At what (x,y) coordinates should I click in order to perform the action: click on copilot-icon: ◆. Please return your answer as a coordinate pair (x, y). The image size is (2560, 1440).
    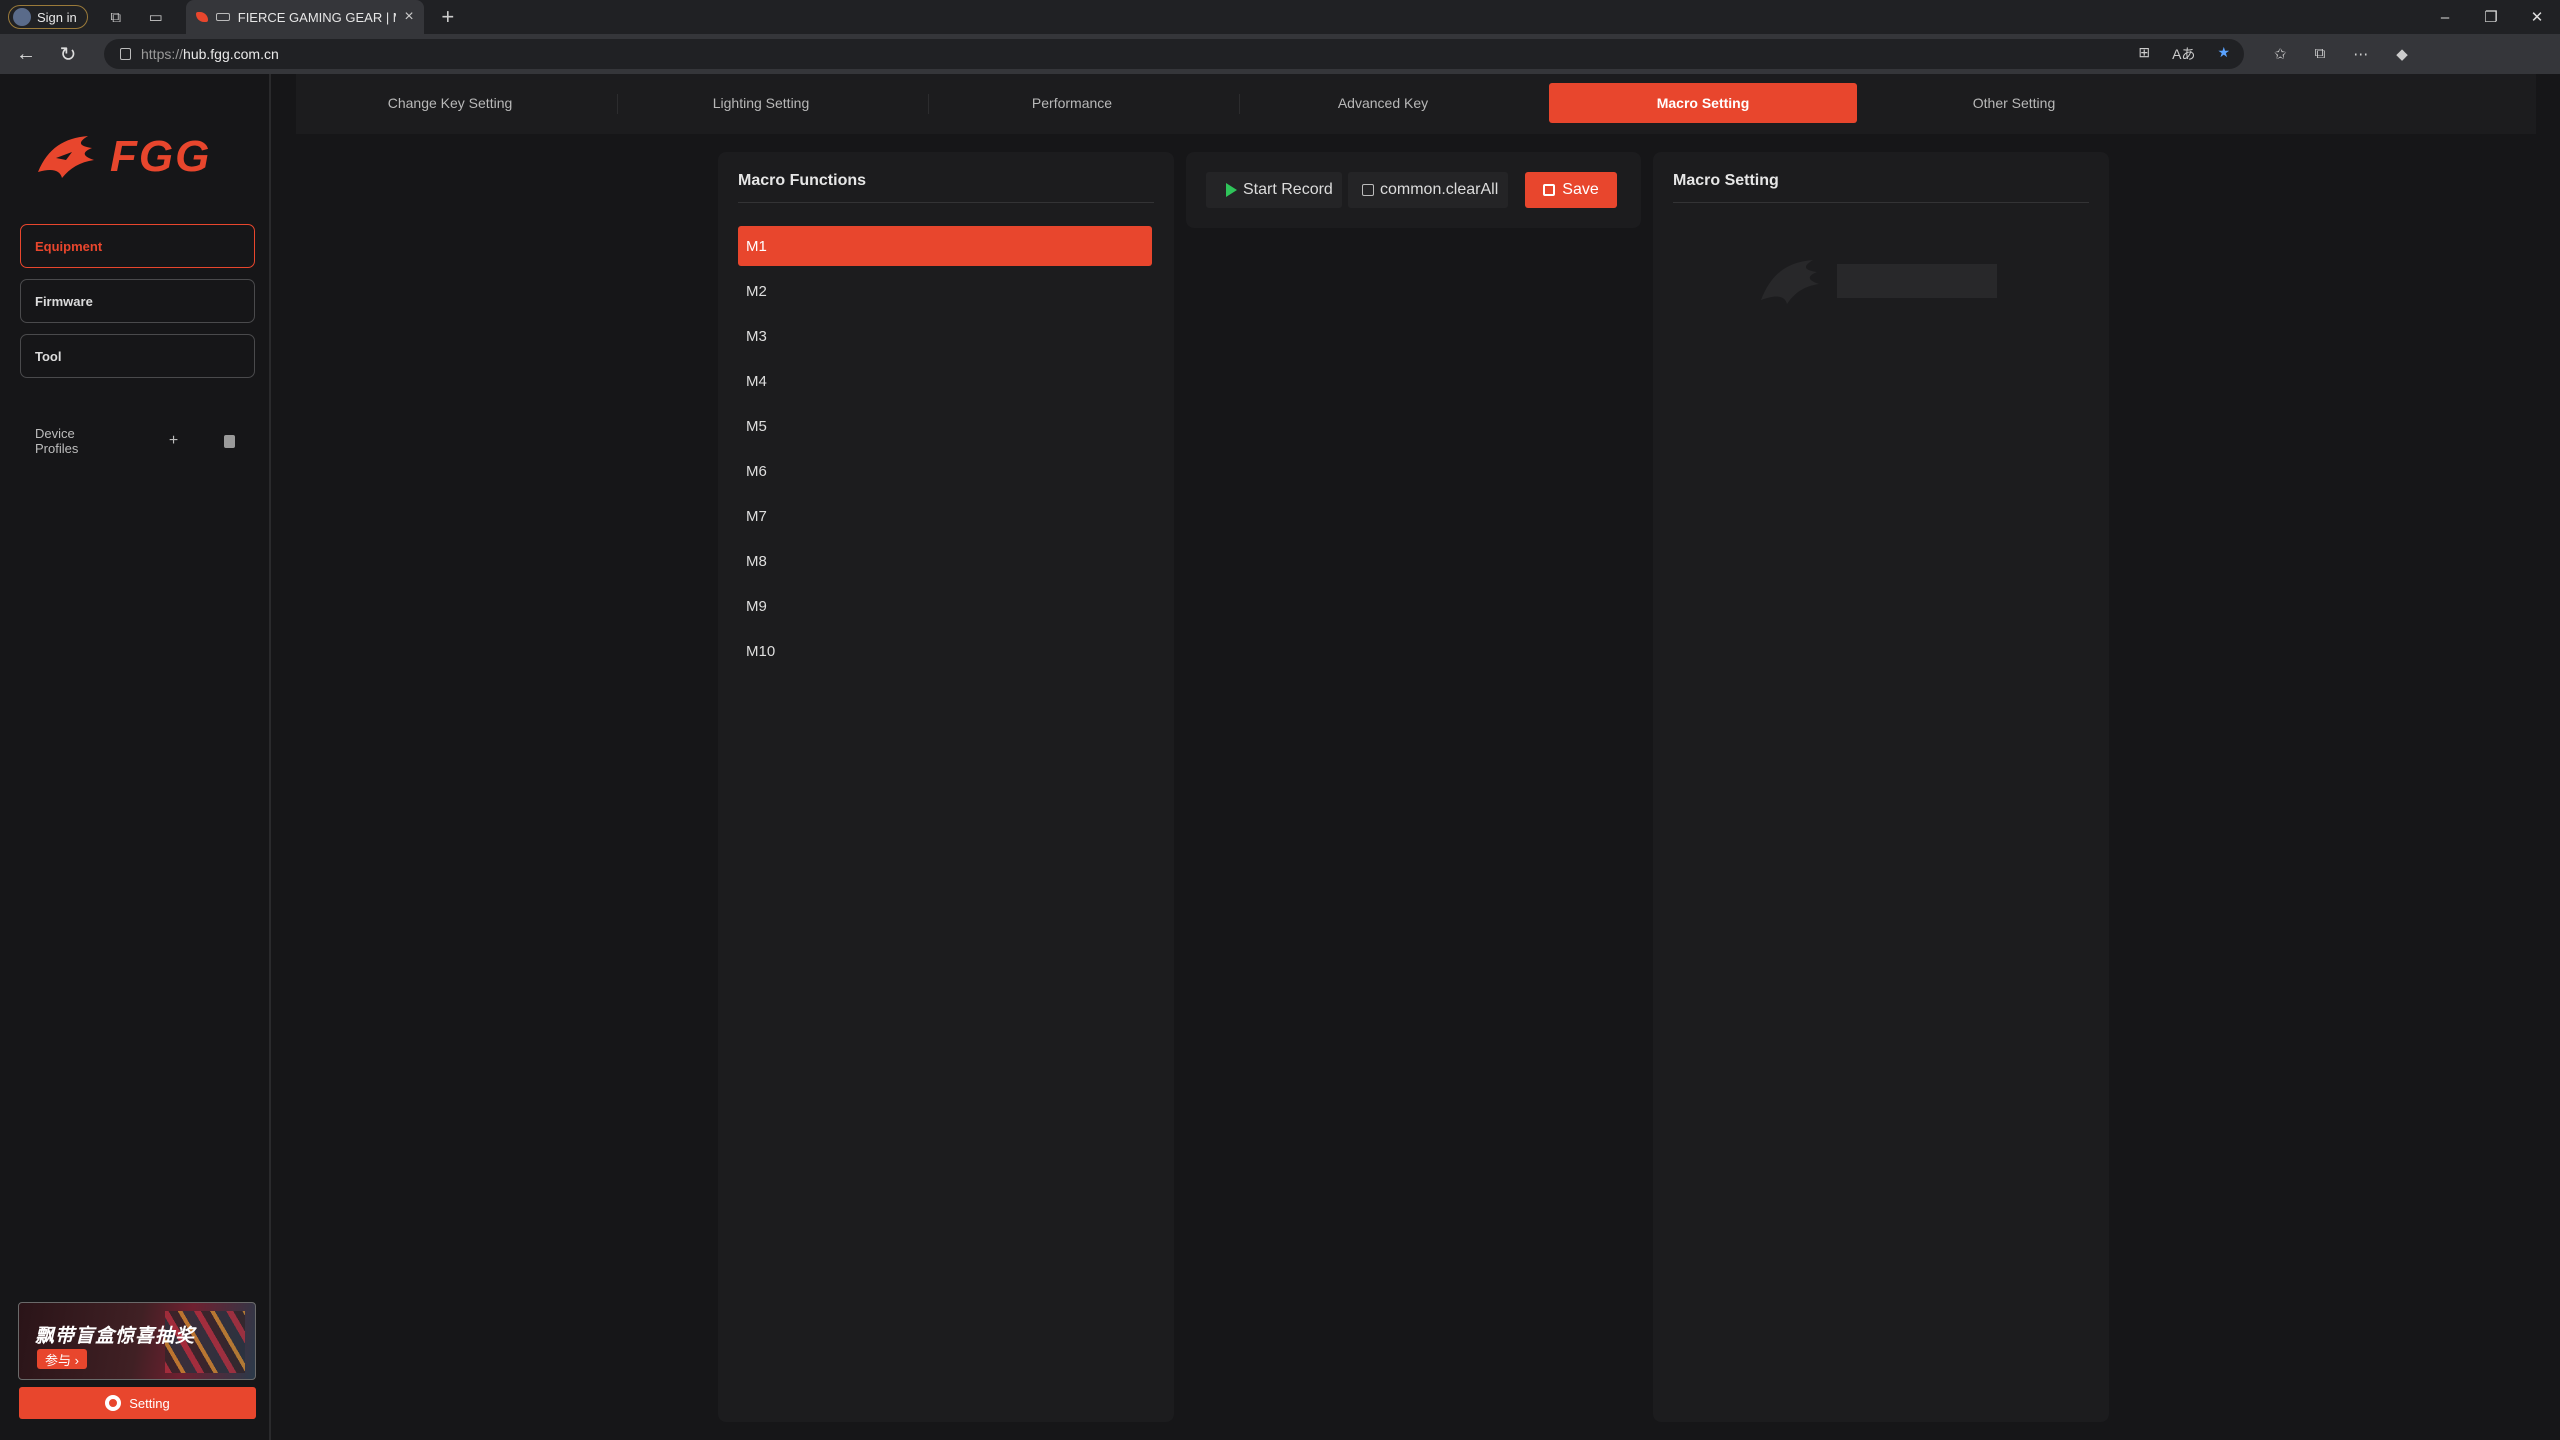
    Looking at the image, I should click on (2402, 54).